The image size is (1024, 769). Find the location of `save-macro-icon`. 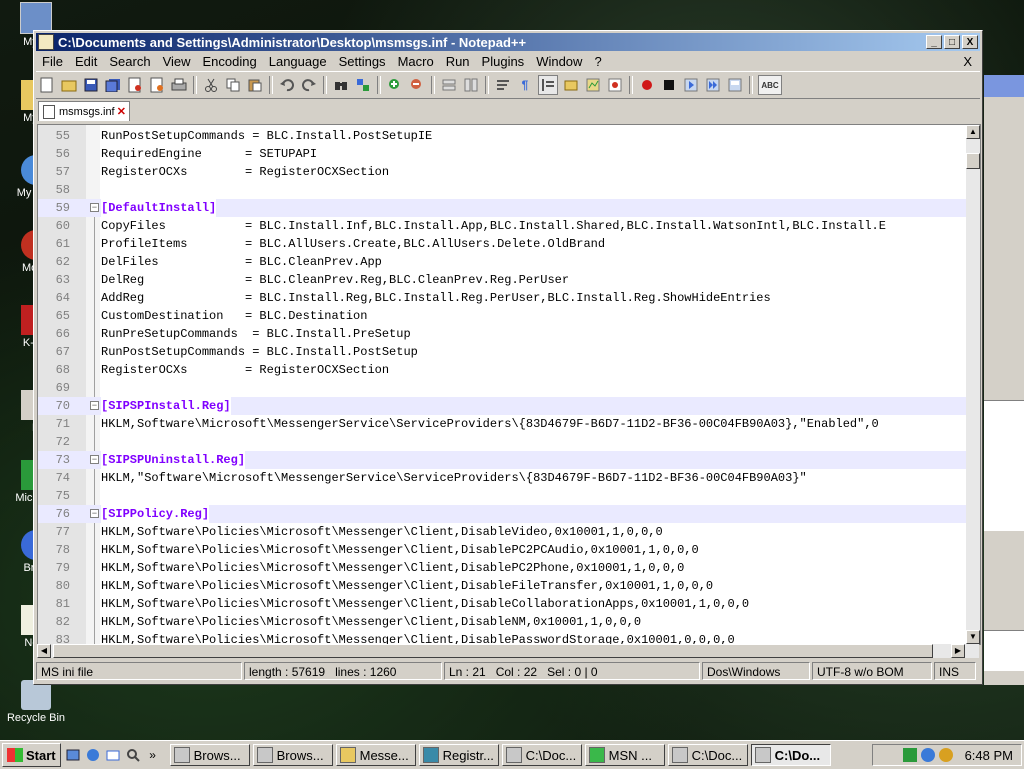

save-macro-icon is located at coordinates (735, 85).